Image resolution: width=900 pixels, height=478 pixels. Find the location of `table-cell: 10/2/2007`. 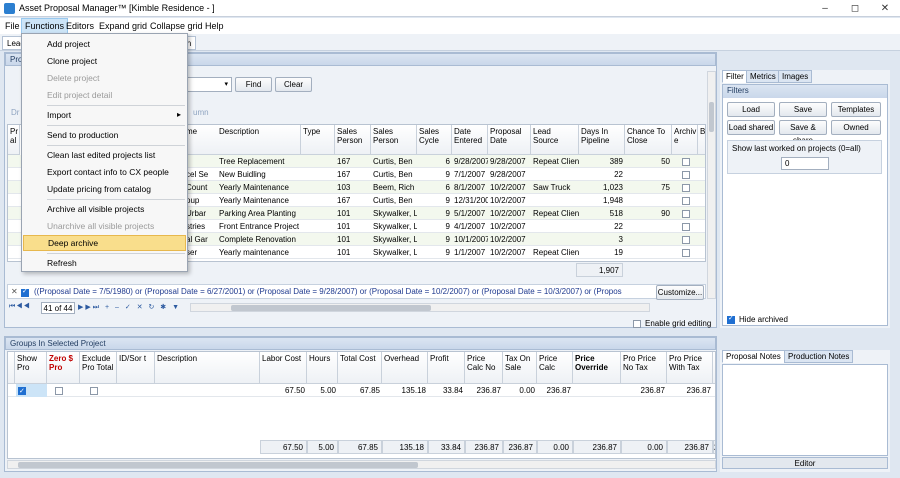

table-cell: 10/2/2007 is located at coordinates (508, 187).